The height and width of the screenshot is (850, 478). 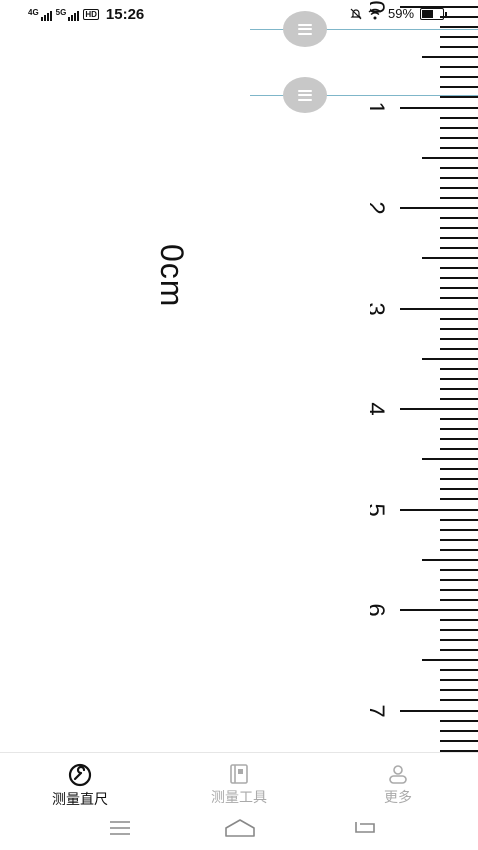 What do you see at coordinates (120, 828) in the screenshot?
I see `menu-icon` at bounding box center [120, 828].